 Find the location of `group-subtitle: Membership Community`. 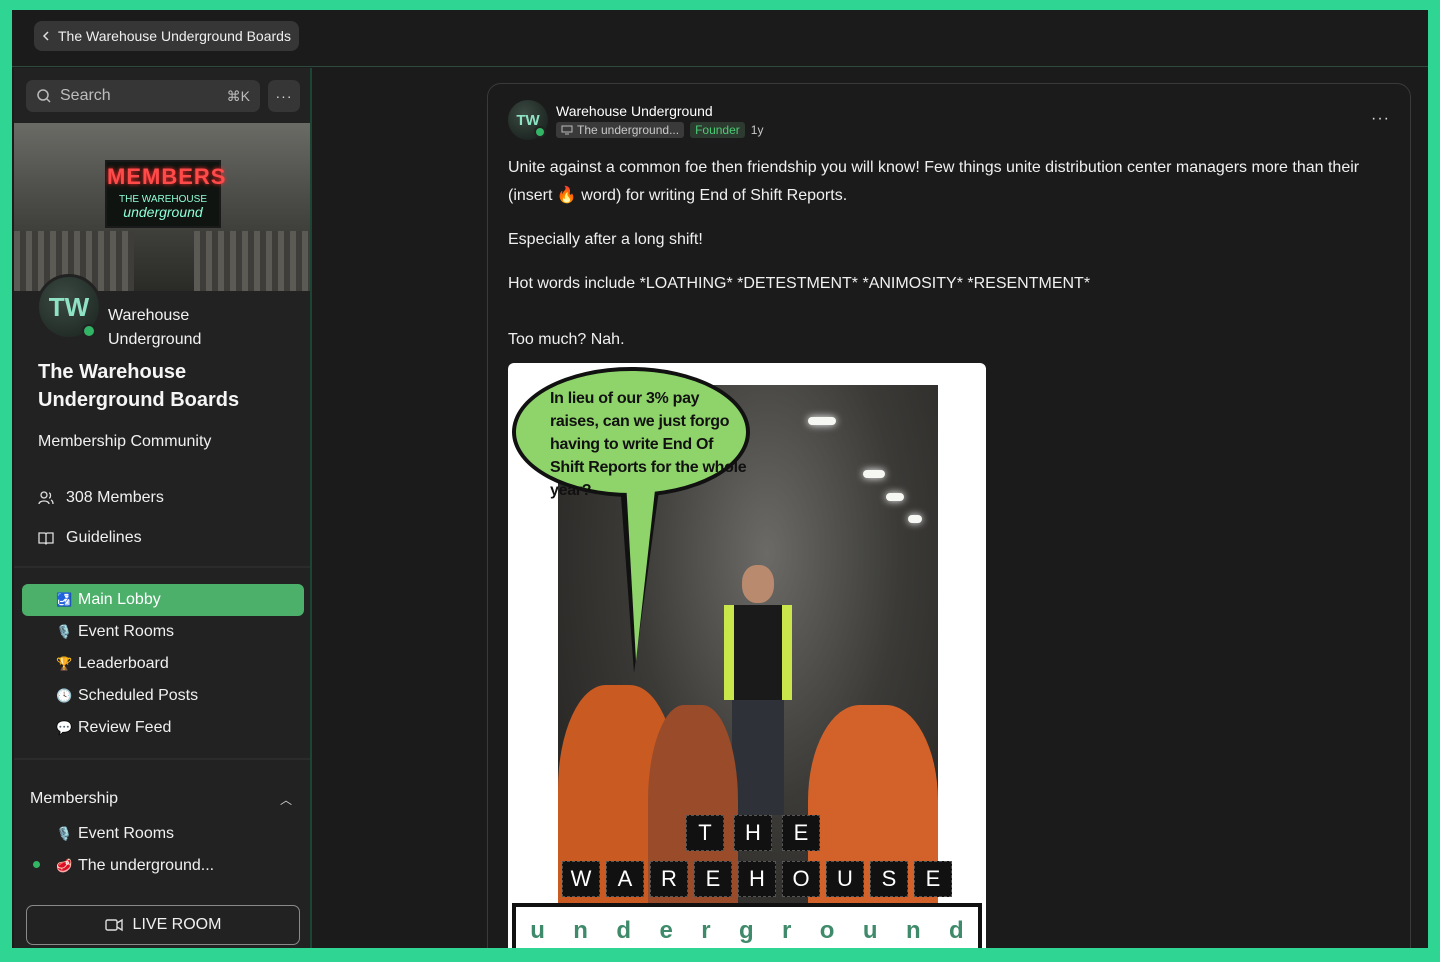

group-subtitle: Membership Community is located at coordinates (125, 441).